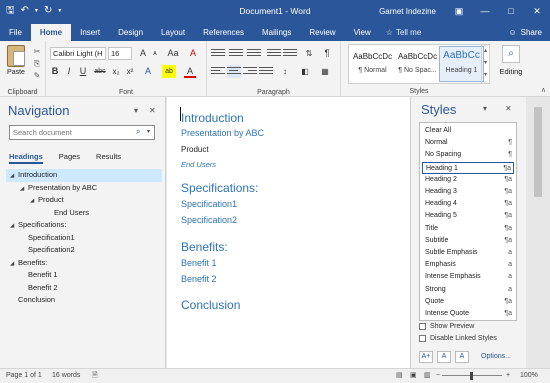 The width and height of the screenshot is (550, 383). Describe the element at coordinates (322, 32) in the screenshot. I see `tab-review: Review` at that location.